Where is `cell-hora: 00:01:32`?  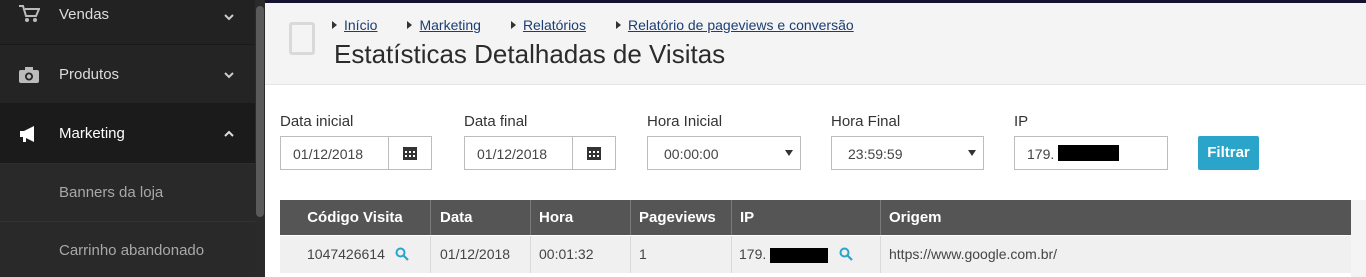 cell-hora: 00:01:32 is located at coordinates (581, 254).